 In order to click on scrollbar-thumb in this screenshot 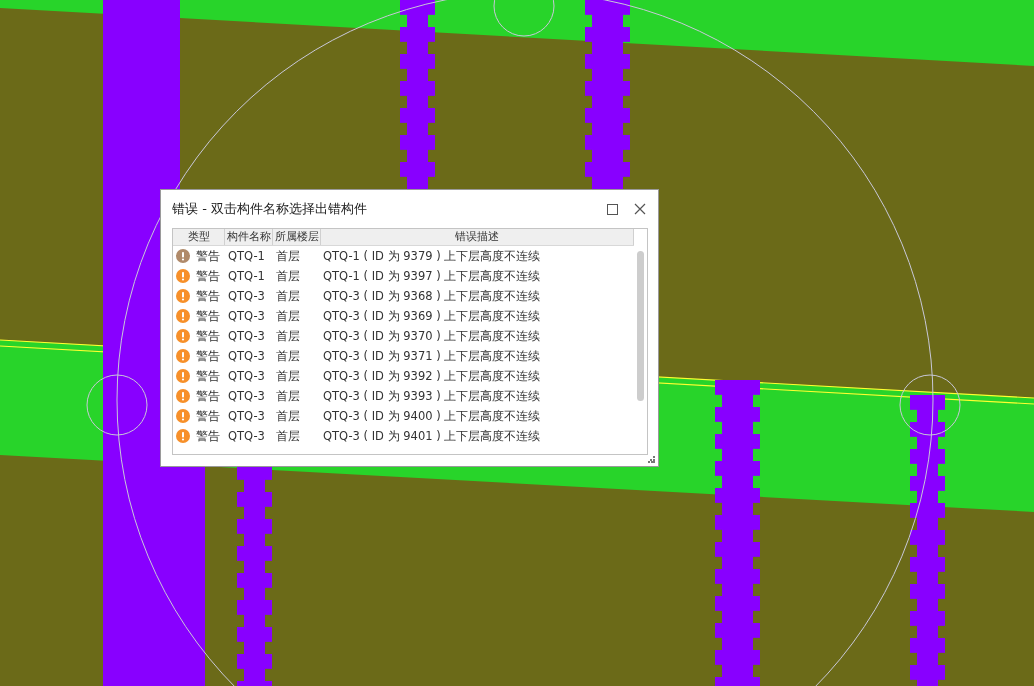, I will do `click(640, 326)`.